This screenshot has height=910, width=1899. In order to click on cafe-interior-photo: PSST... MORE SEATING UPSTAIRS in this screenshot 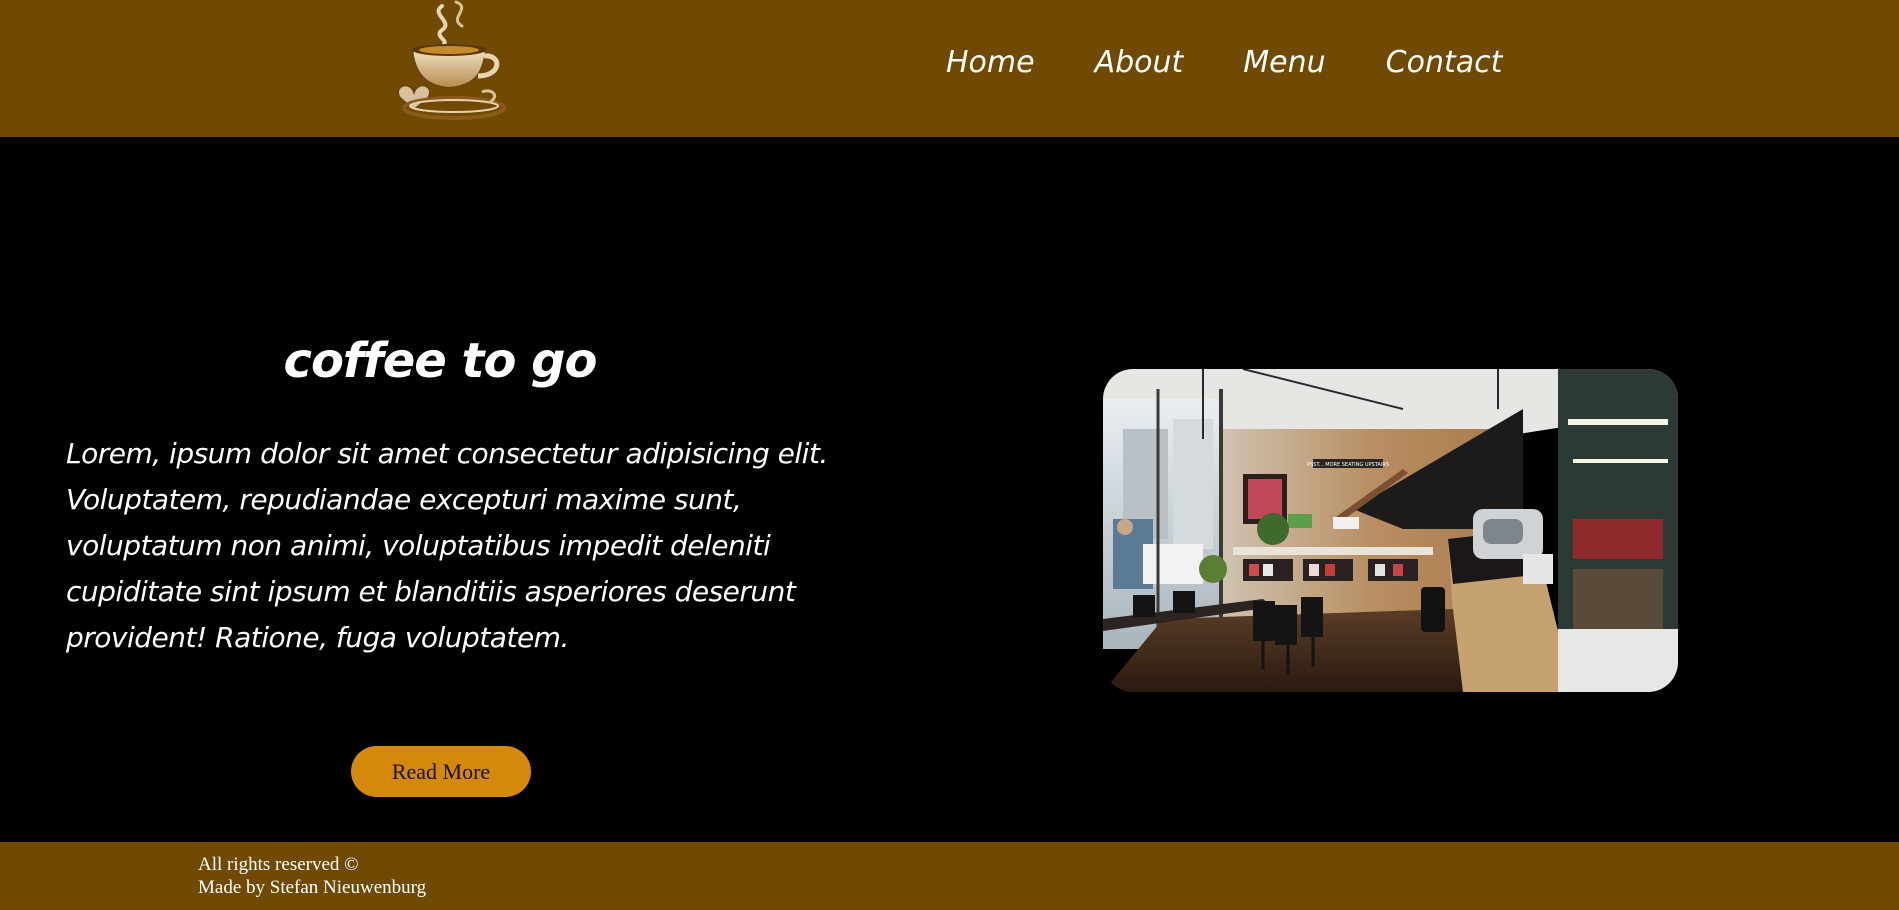, I will do `click(1390, 530)`.